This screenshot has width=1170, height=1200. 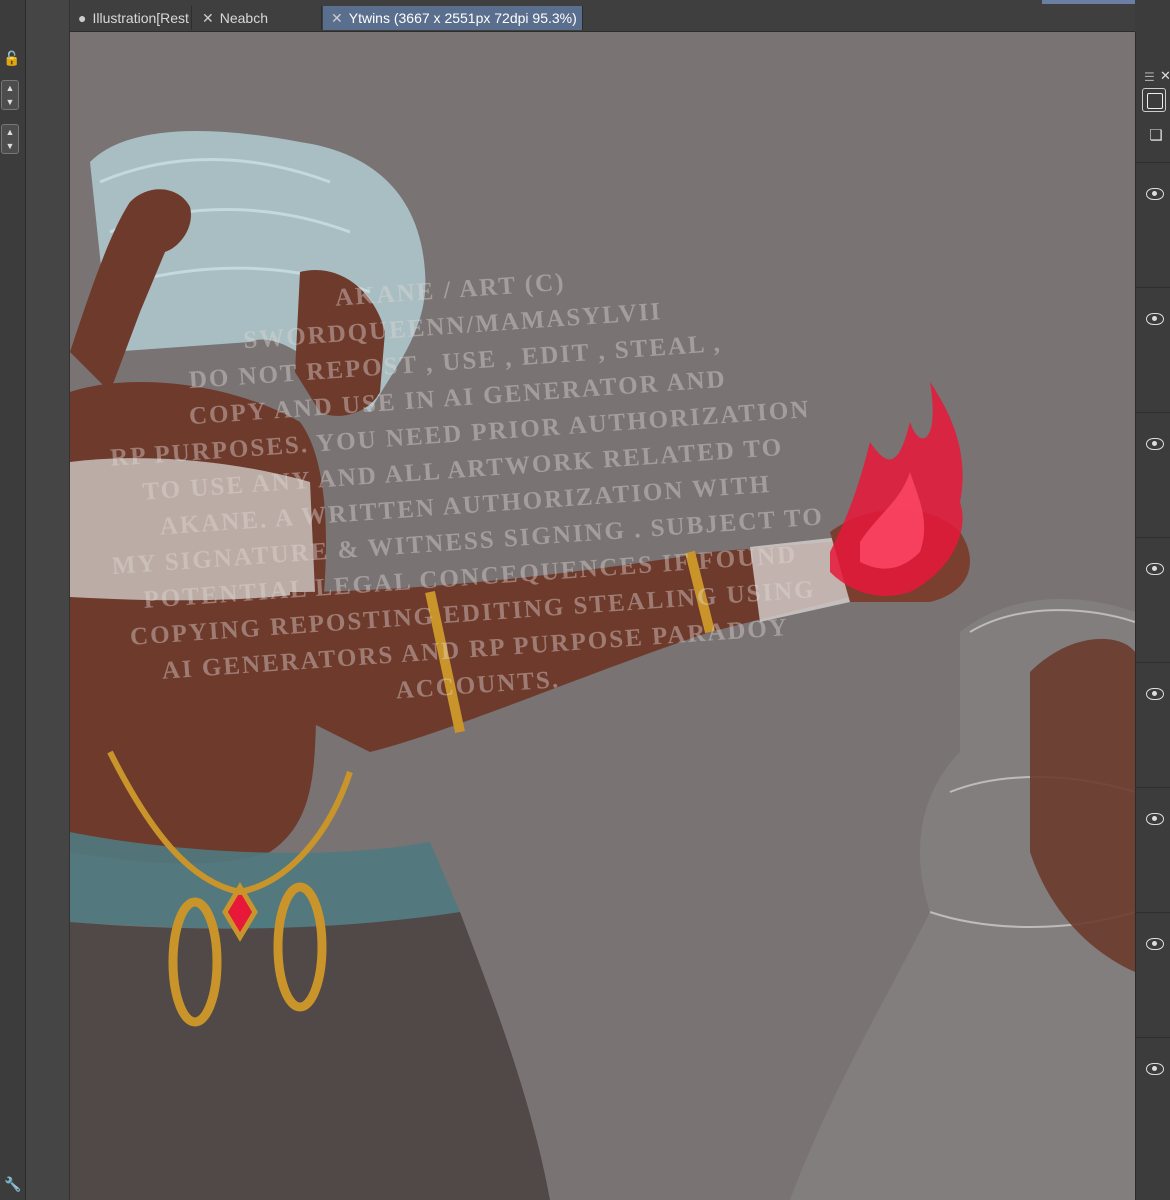 I want to click on lock-icon: 🔓, so click(x=12, y=58).